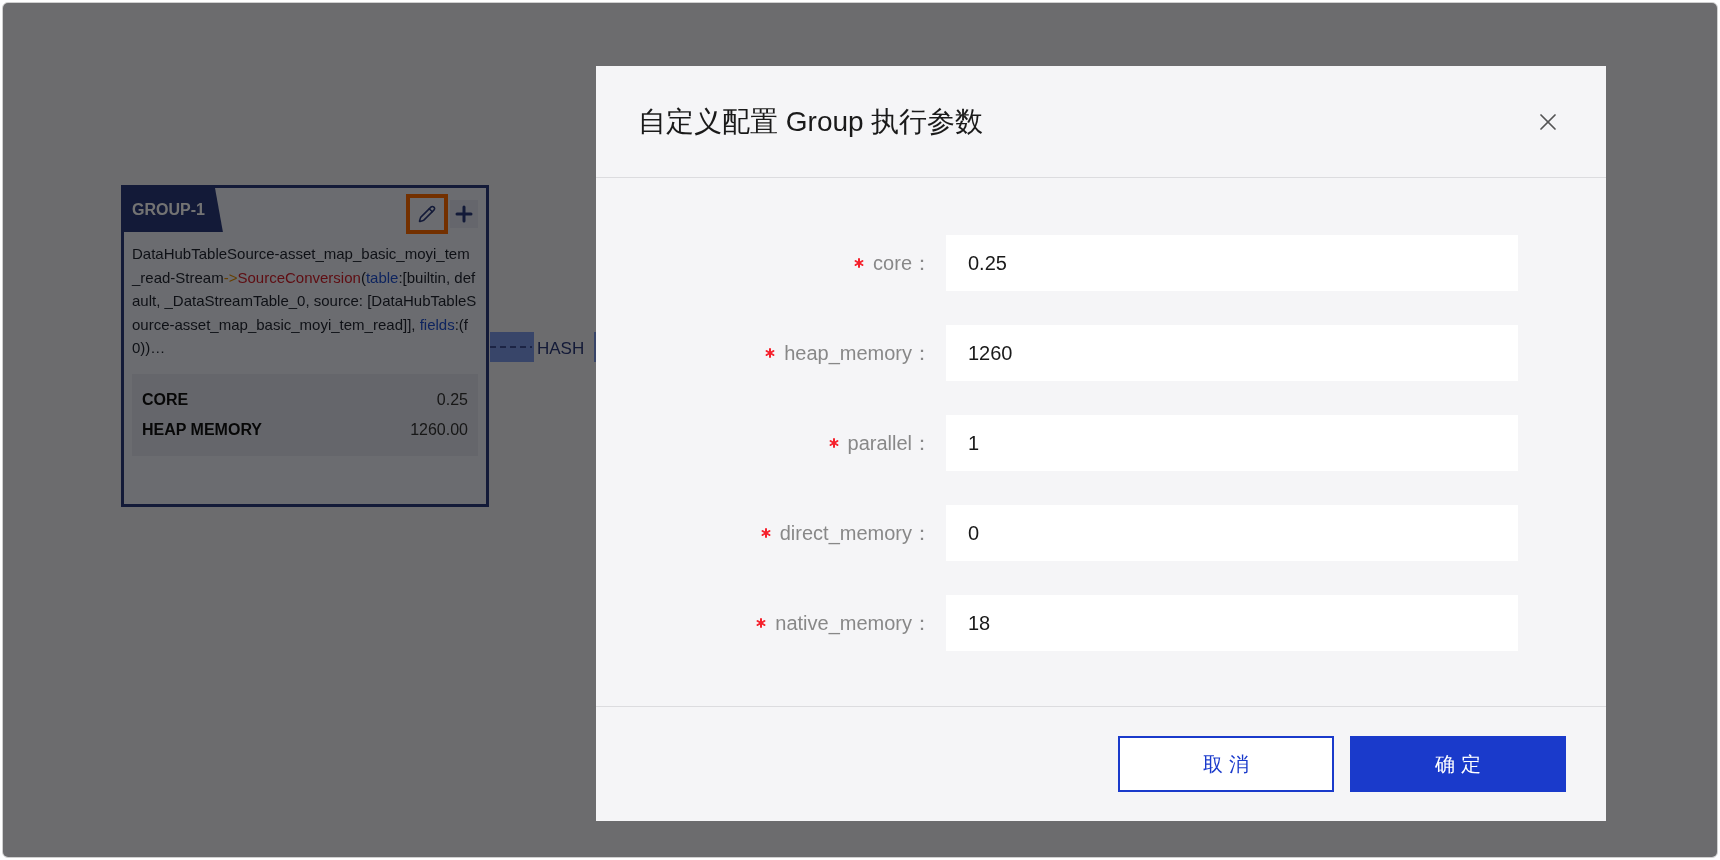 The height and width of the screenshot is (860, 1720). I want to click on field-label: core：, so click(902, 263).